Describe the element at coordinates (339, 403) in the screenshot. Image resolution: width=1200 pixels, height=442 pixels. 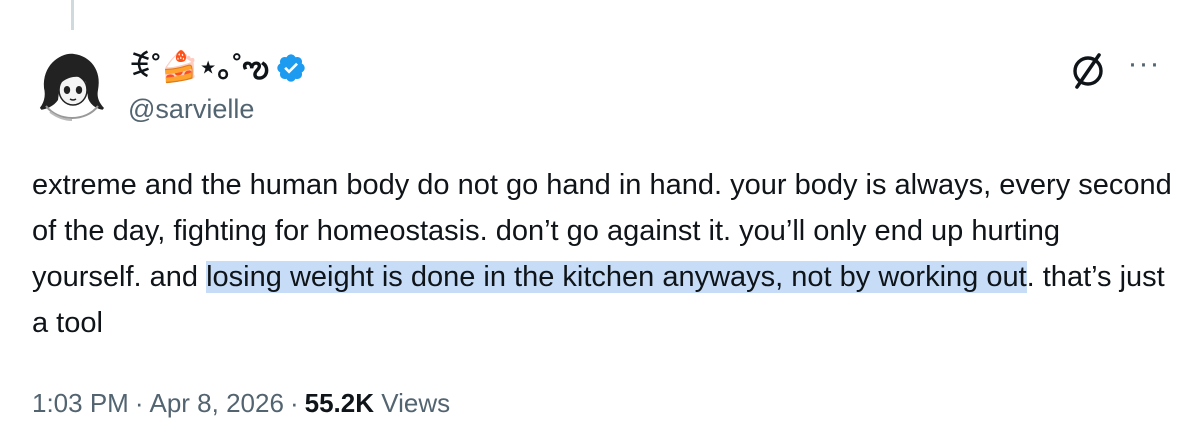
I see `views-count: 55.2K` at that location.